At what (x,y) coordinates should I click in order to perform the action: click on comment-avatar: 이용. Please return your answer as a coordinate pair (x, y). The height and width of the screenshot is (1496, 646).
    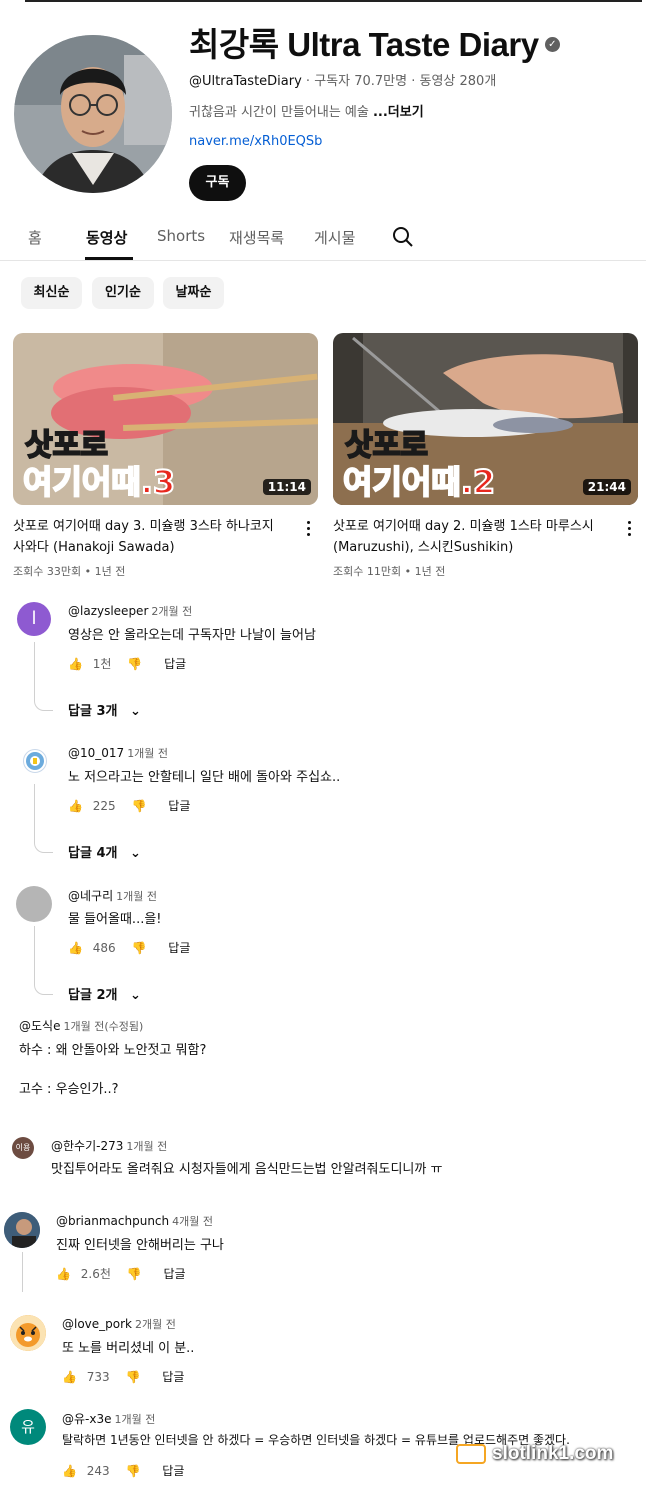
    Looking at the image, I should click on (23, 1148).